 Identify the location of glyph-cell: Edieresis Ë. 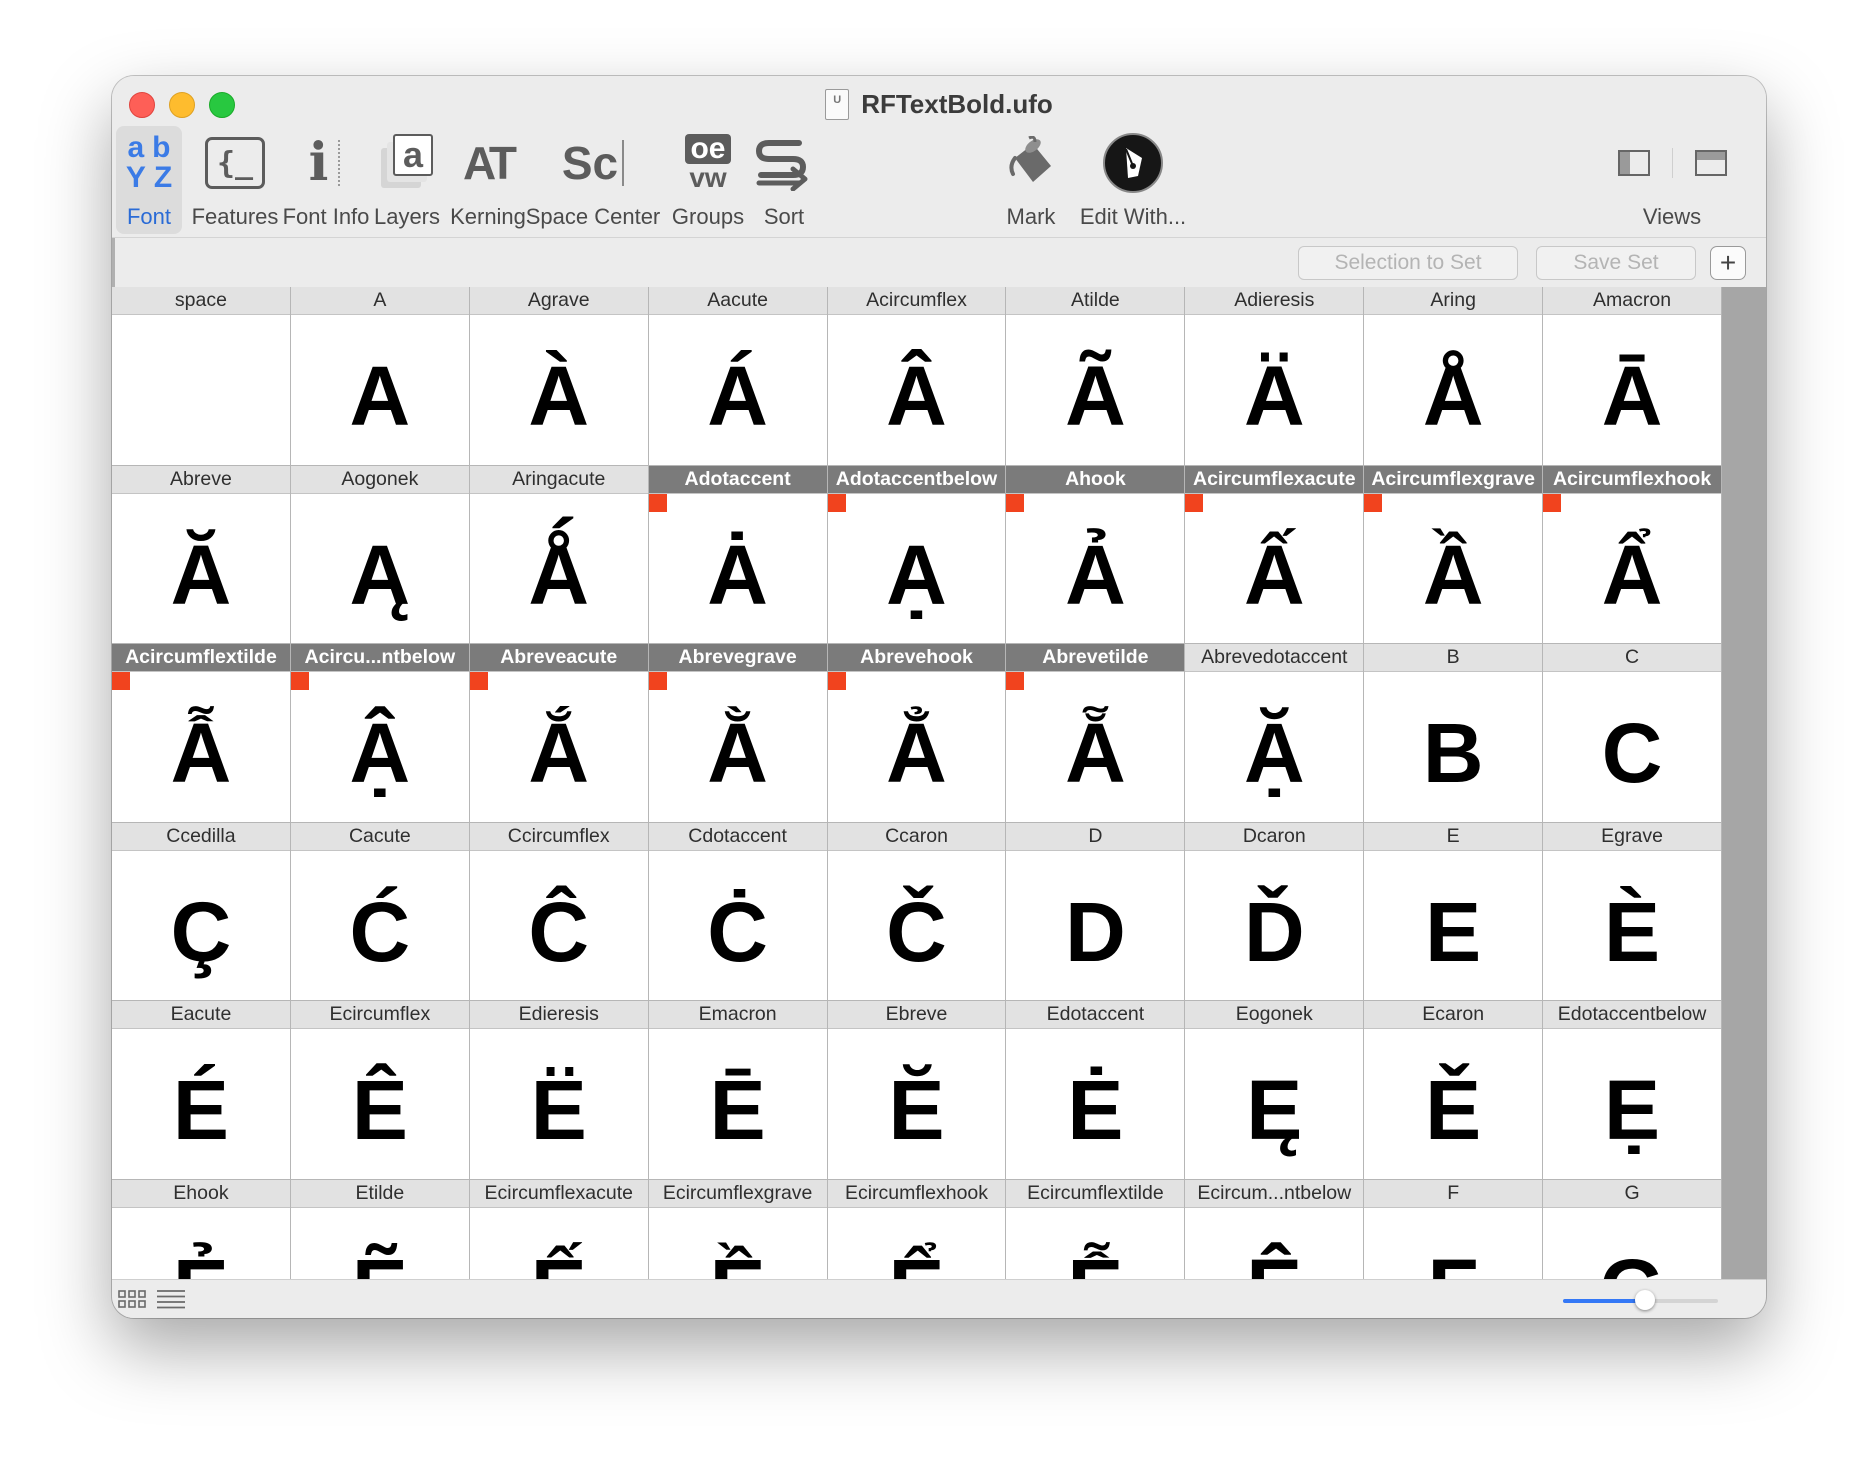
(559, 1090).